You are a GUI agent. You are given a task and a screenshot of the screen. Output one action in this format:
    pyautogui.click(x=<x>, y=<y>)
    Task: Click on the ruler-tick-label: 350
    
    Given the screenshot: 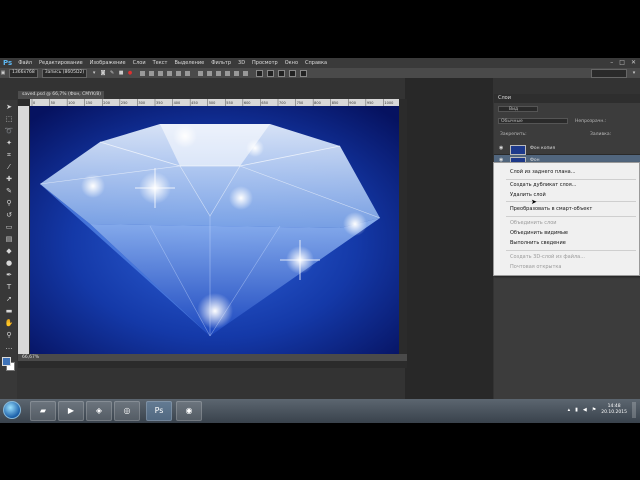 What is the action you would take?
    pyautogui.click(x=159, y=103)
    